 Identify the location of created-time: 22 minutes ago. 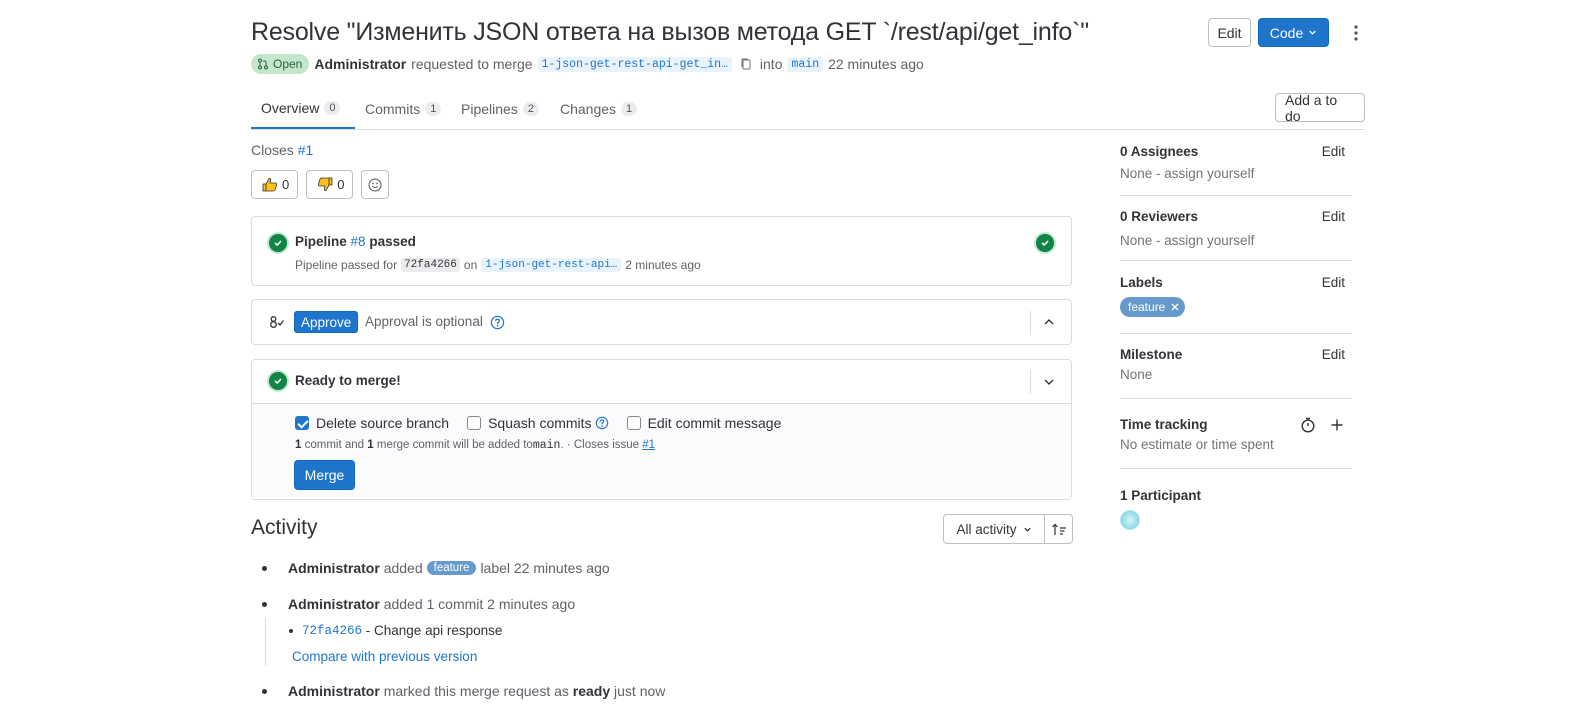
(876, 64).